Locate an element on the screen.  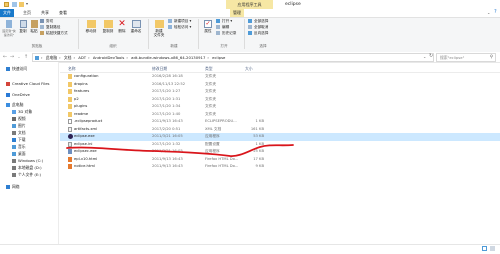
file-row: readme 2017/1/20 1:40 文件夹 is located at coordinates (280, 115).